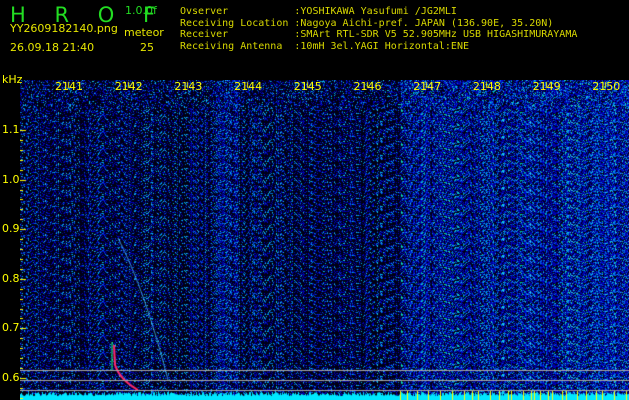  What do you see at coordinates (367, 86) in the screenshot?
I see `time-tick-label: 2146` at bounding box center [367, 86].